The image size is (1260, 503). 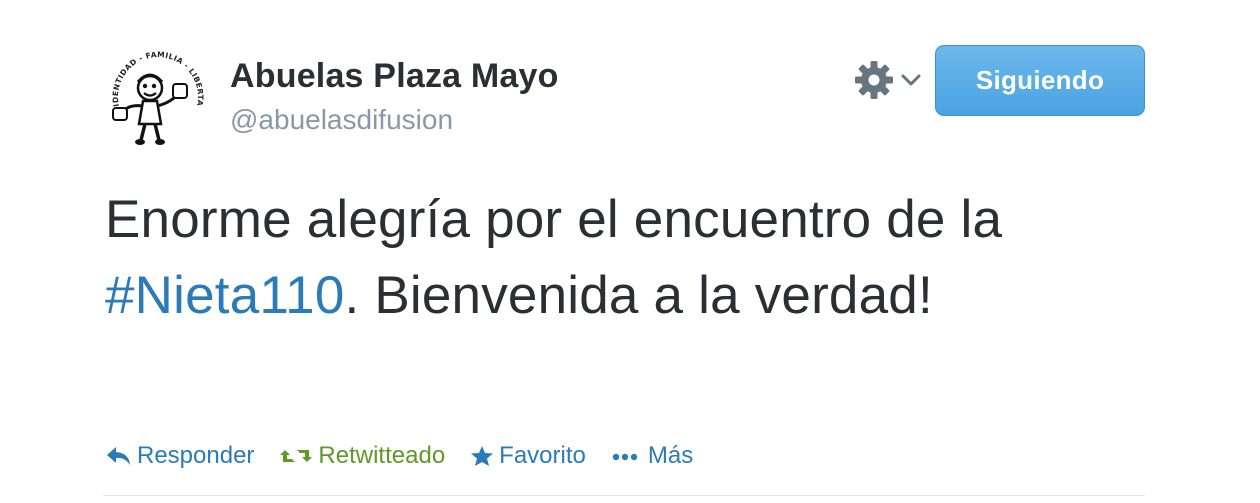 I want to click on user-fullname: Abuelas Plaza Mayo, so click(x=394, y=76).